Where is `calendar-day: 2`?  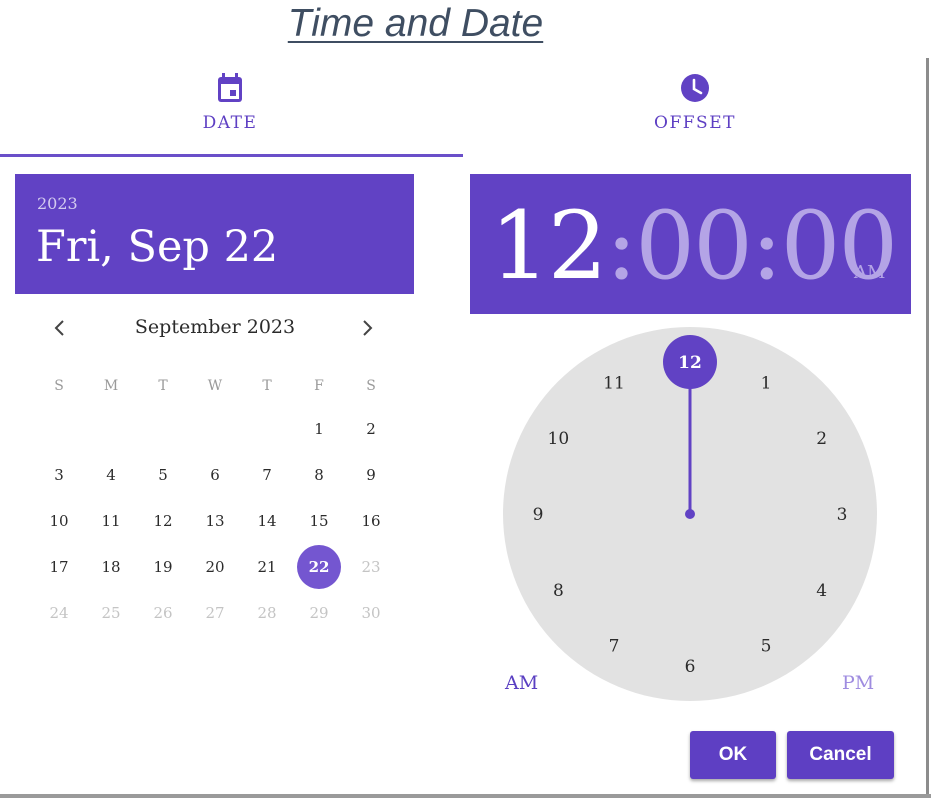
calendar-day: 2 is located at coordinates (371, 429).